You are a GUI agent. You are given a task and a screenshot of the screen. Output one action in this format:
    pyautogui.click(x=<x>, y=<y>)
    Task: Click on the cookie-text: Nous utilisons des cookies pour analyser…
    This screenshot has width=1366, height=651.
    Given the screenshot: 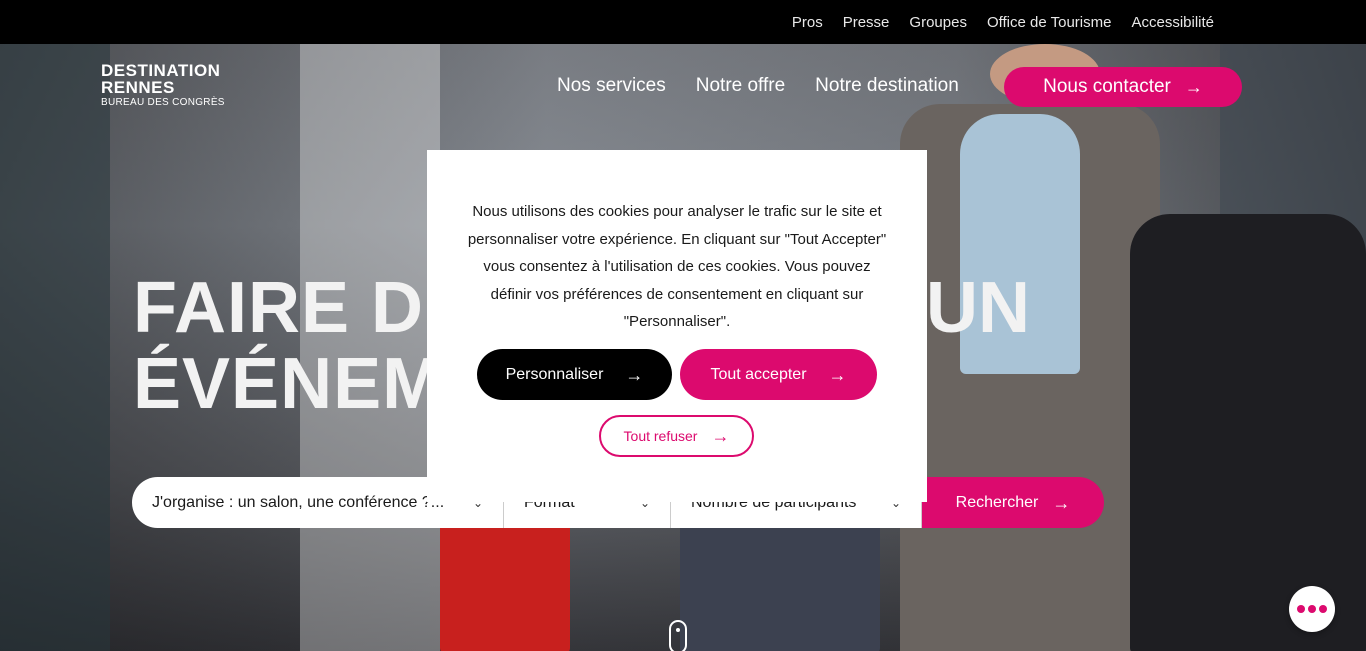 What is the action you would take?
    pyautogui.click(x=677, y=266)
    